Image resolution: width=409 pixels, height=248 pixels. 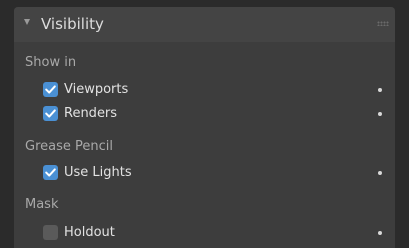 I want to click on section-label-grease-pencil: Grease Pencil, so click(x=69, y=146).